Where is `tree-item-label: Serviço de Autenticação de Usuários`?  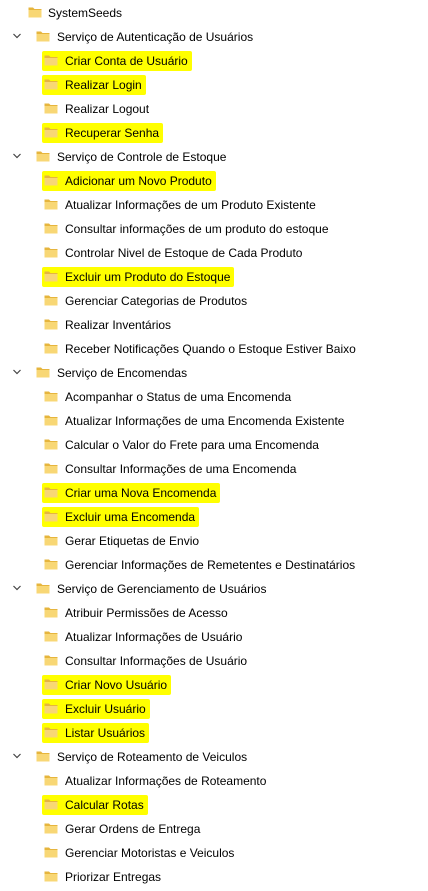
tree-item-label: Serviço de Autenticação de Usuários is located at coordinates (155, 37).